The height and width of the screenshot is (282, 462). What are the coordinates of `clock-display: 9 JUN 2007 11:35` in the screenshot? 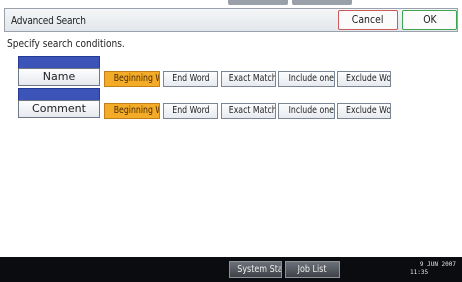 It's located at (434, 270).